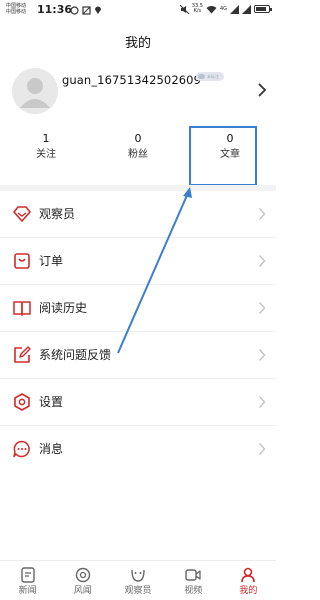 This screenshot has height=600, width=320. I want to click on menu-item-feedback: 系统问题反馈, so click(138, 355).